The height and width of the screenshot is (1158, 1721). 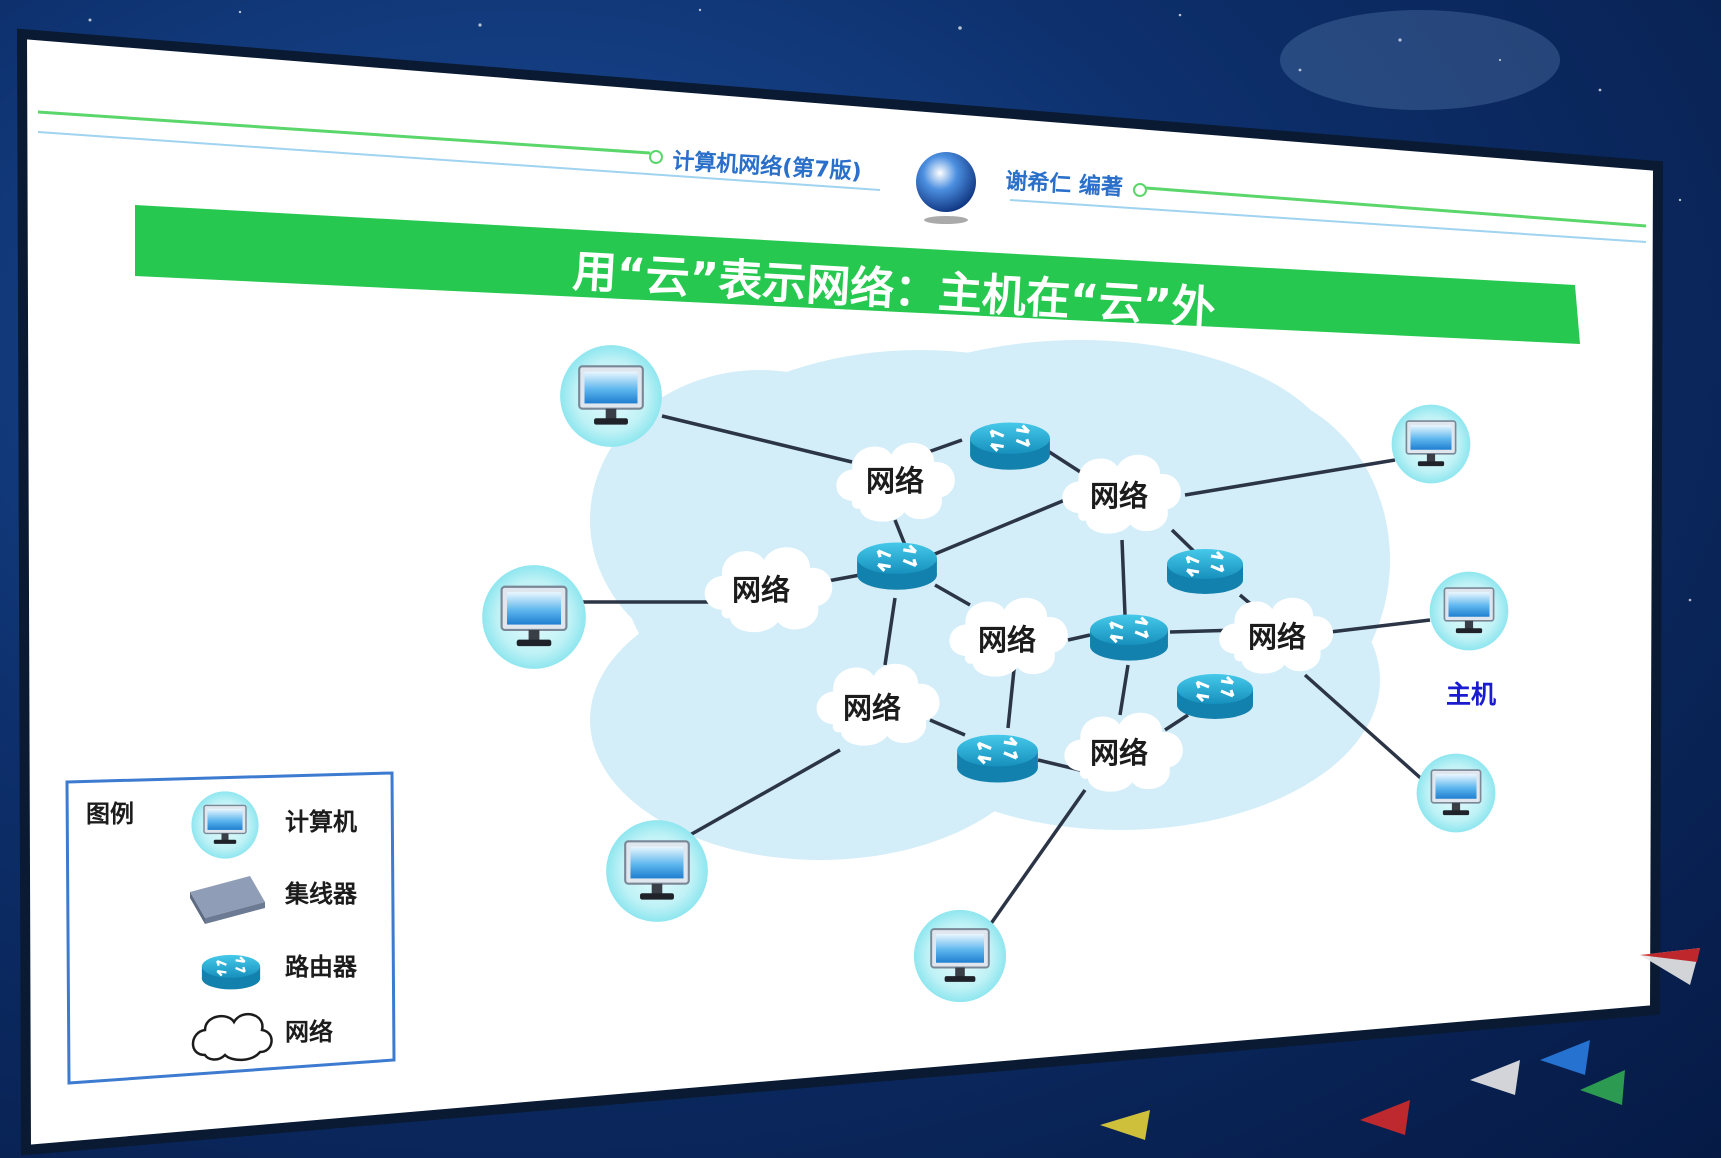 What do you see at coordinates (110, 814) in the screenshot?
I see `legend-title: 图例` at bounding box center [110, 814].